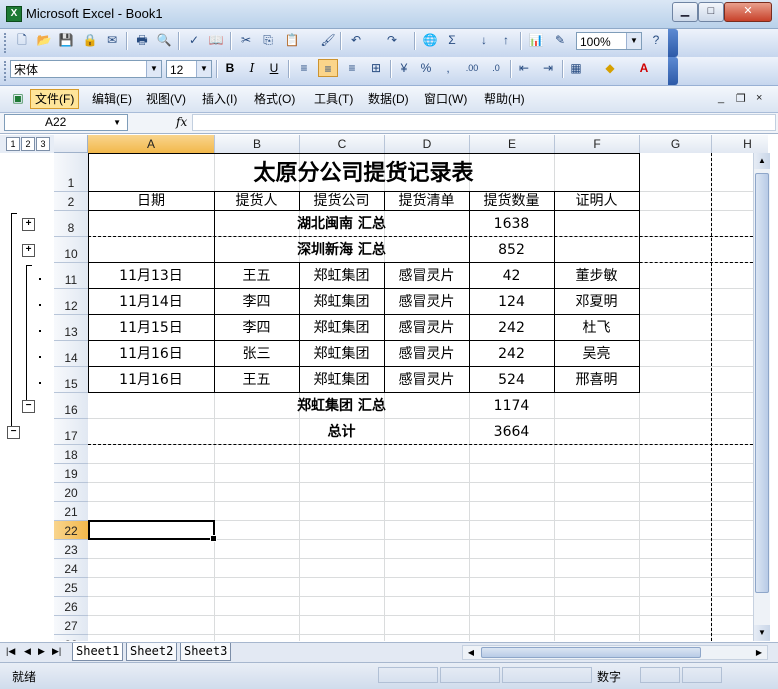 The height and width of the screenshot is (689, 778). Describe the element at coordinates (28, 144) in the screenshot. I see `outline-level-2-button: 2` at that location.